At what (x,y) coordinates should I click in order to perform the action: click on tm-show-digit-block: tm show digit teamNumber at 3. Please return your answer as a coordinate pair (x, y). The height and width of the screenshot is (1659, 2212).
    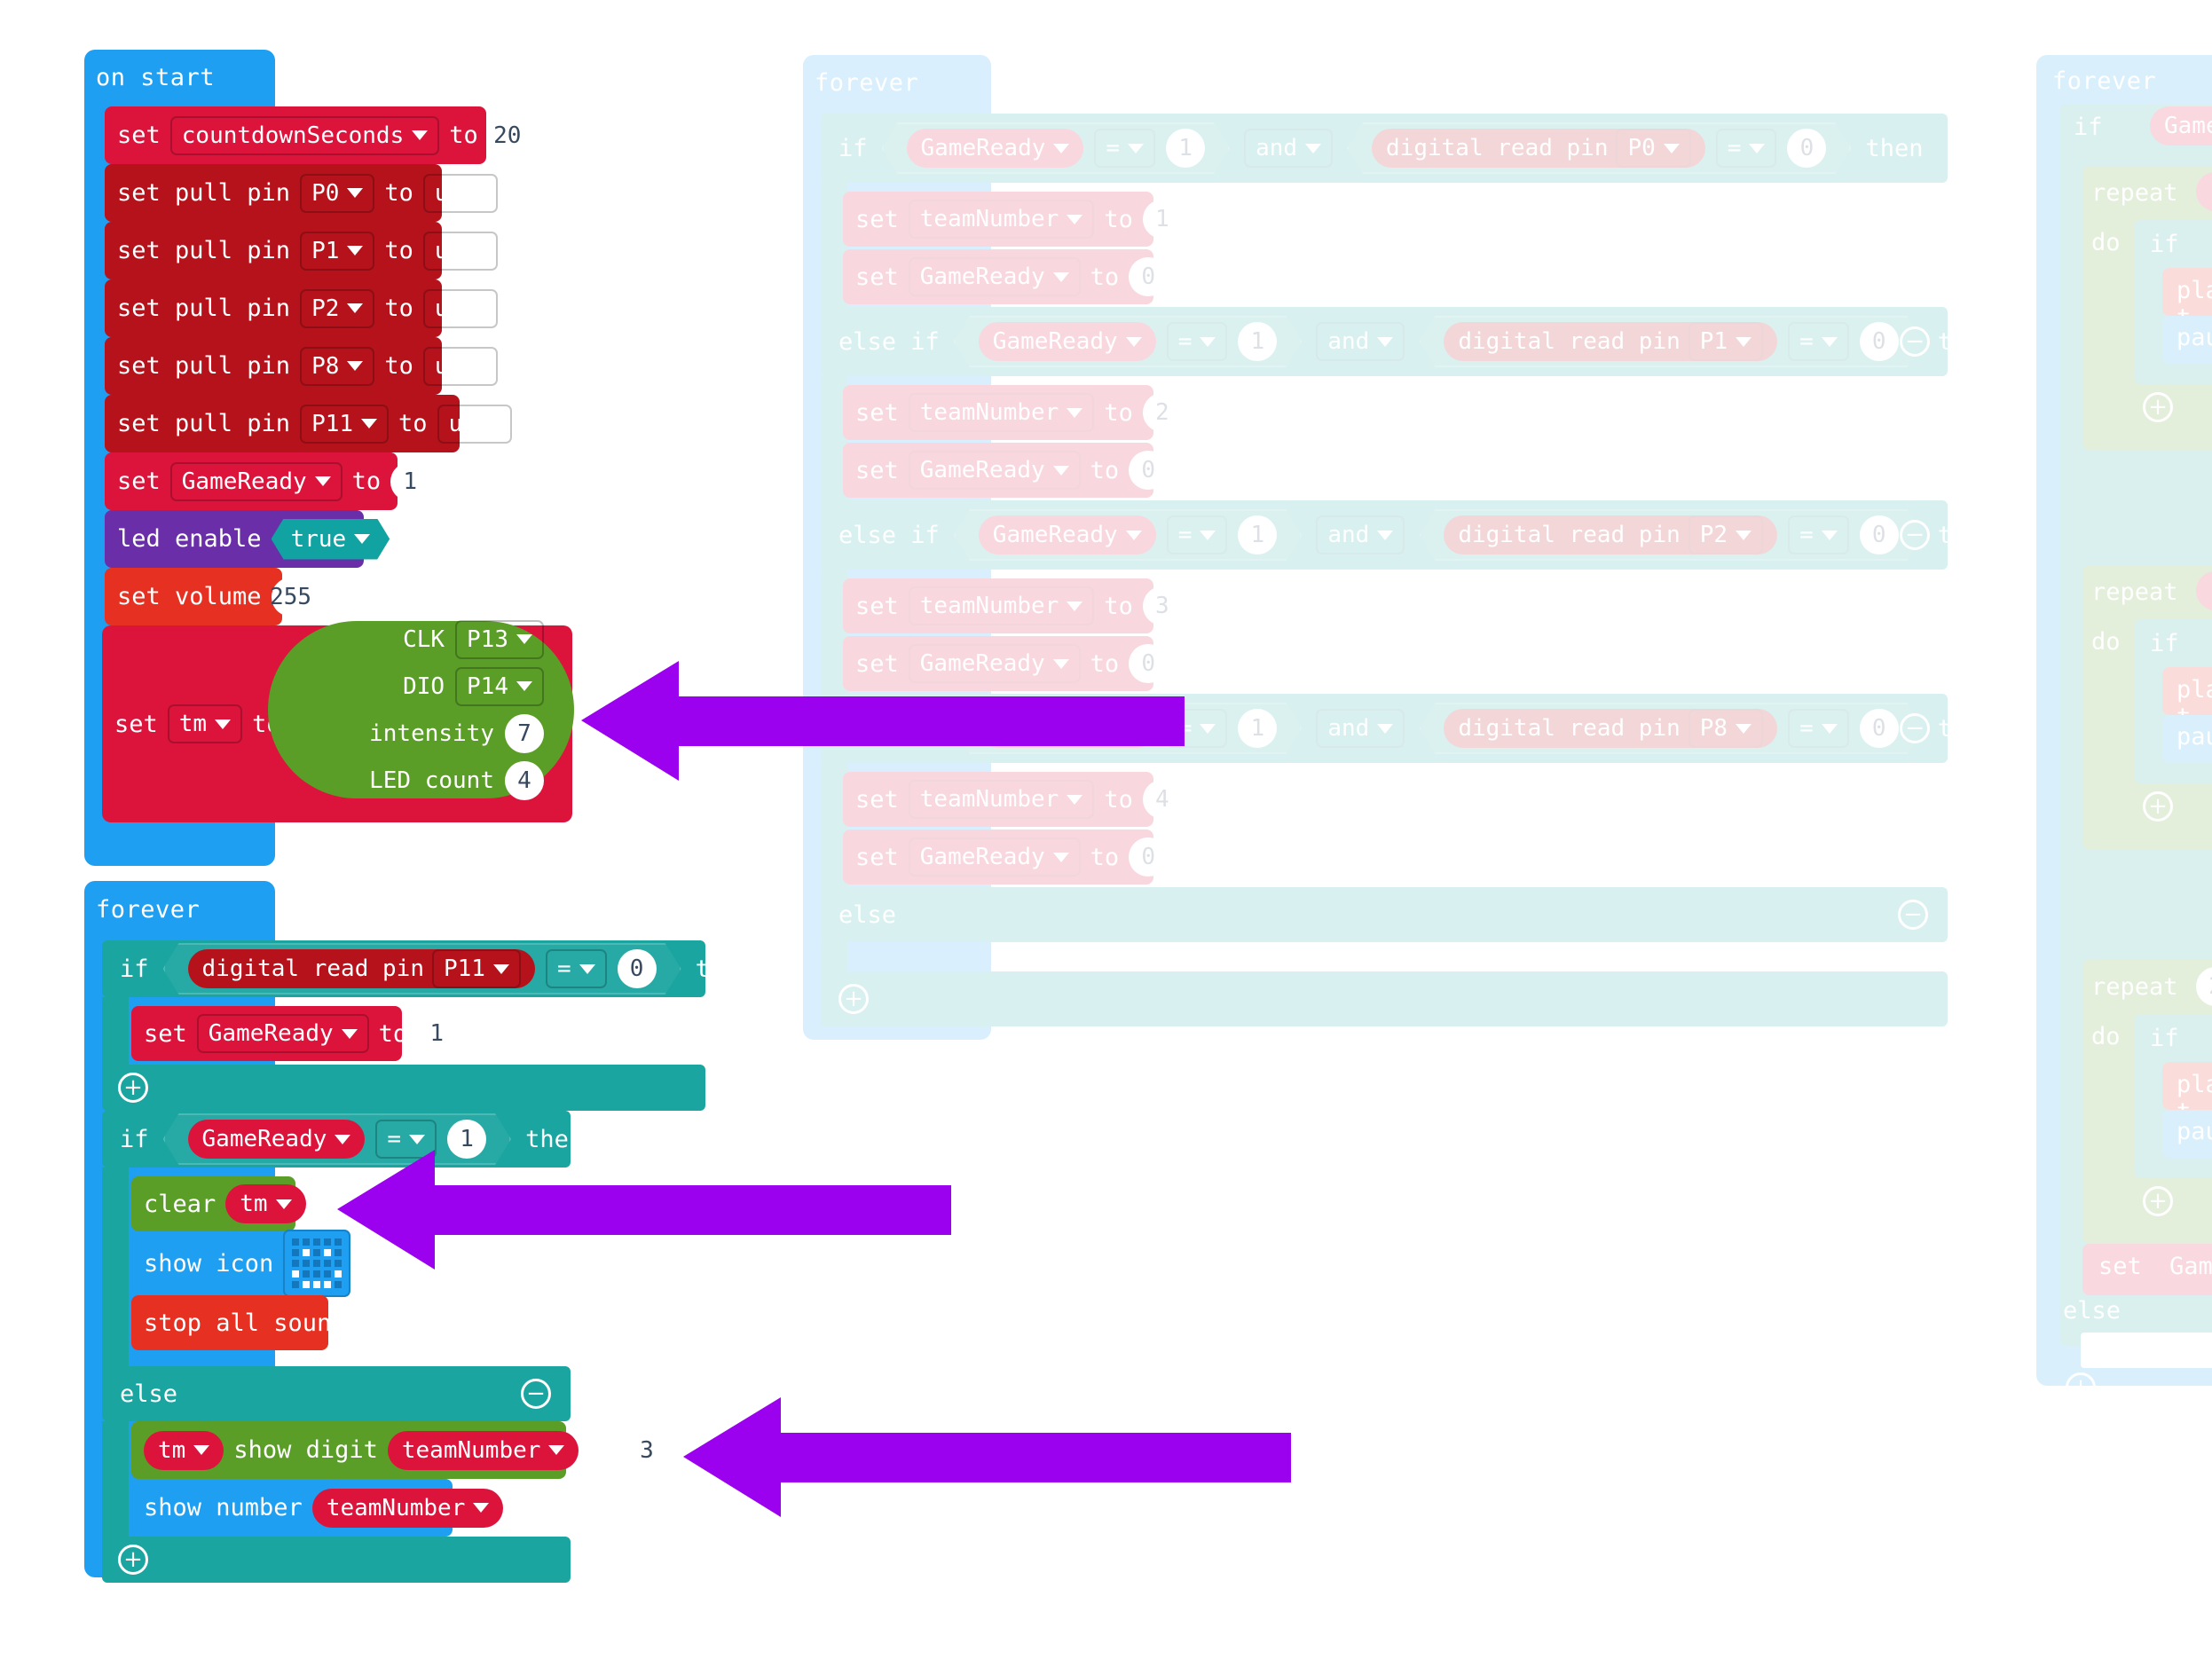
    Looking at the image, I should click on (398, 1450).